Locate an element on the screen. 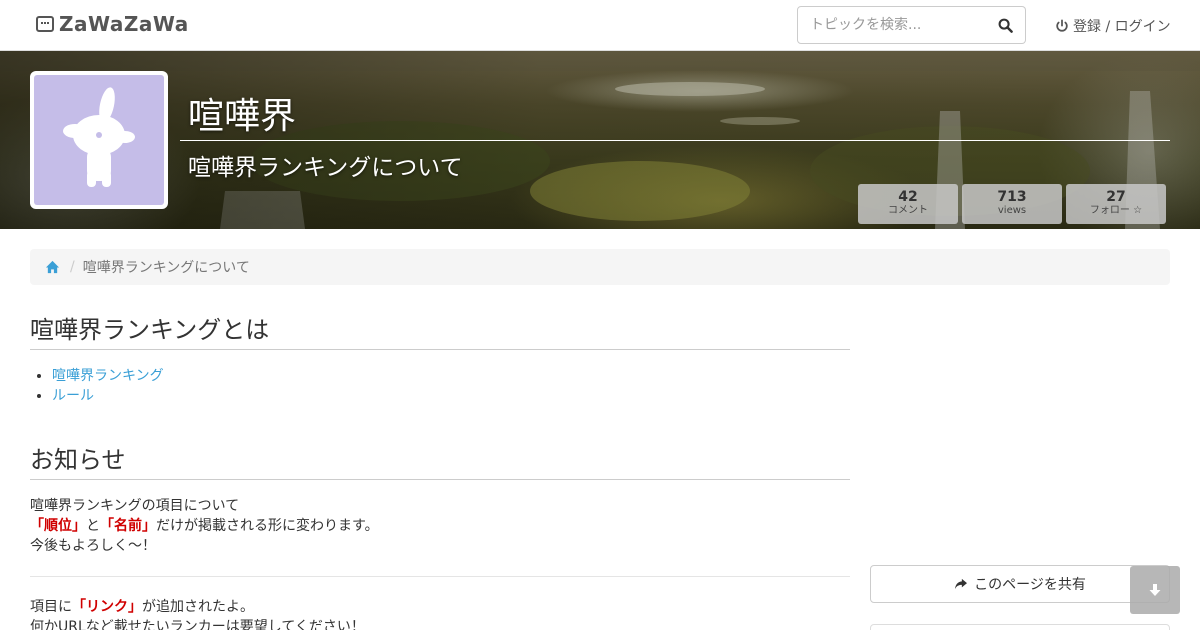  page-title: 喧嘩界ランキングについて is located at coordinates (325, 168).